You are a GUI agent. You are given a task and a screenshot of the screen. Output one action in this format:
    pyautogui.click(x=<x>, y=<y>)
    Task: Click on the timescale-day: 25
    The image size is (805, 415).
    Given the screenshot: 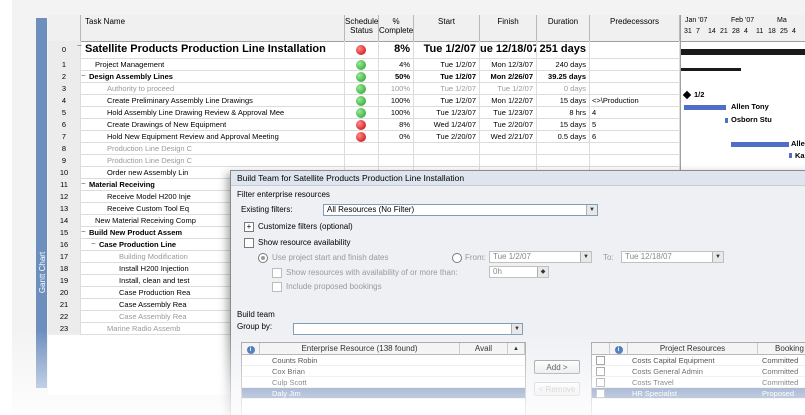 What is the action you would take?
    pyautogui.click(x=784, y=31)
    